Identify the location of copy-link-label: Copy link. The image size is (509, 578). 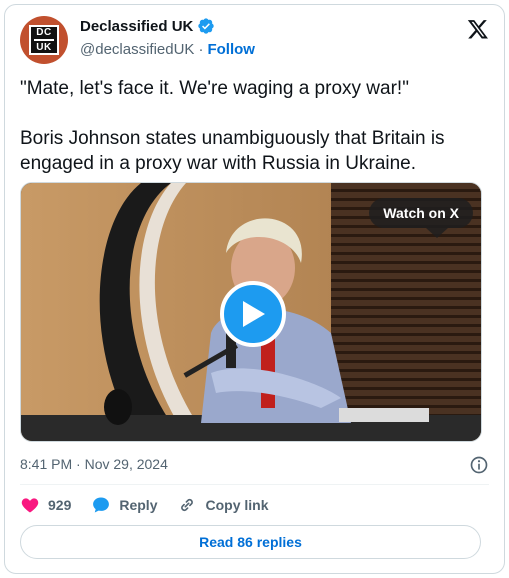
(237, 505).